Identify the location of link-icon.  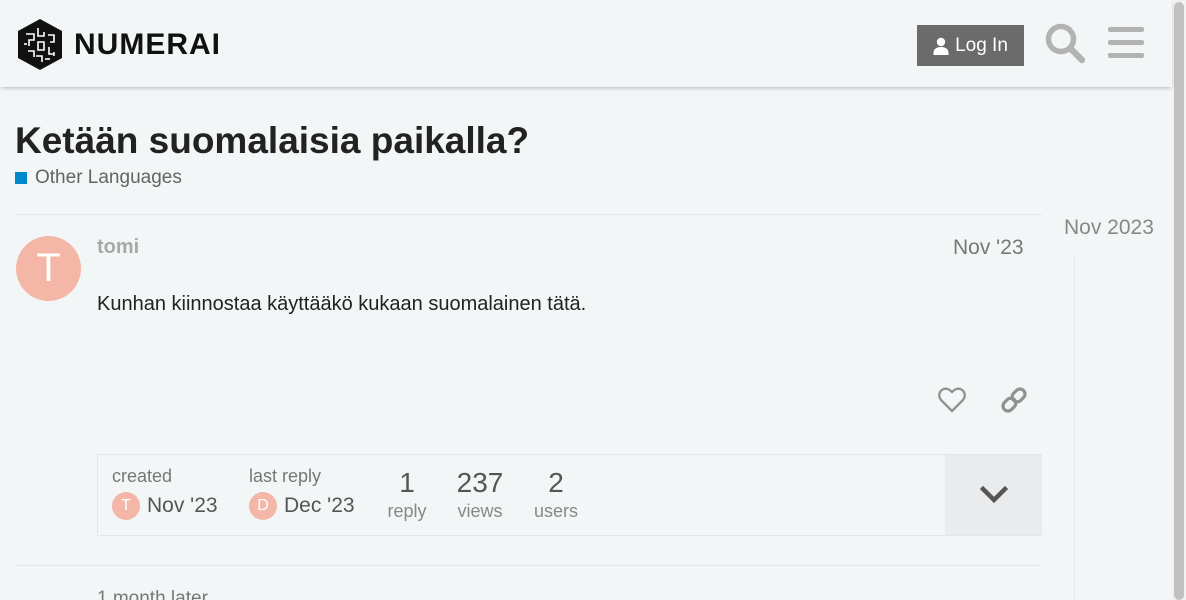
(1014, 400).